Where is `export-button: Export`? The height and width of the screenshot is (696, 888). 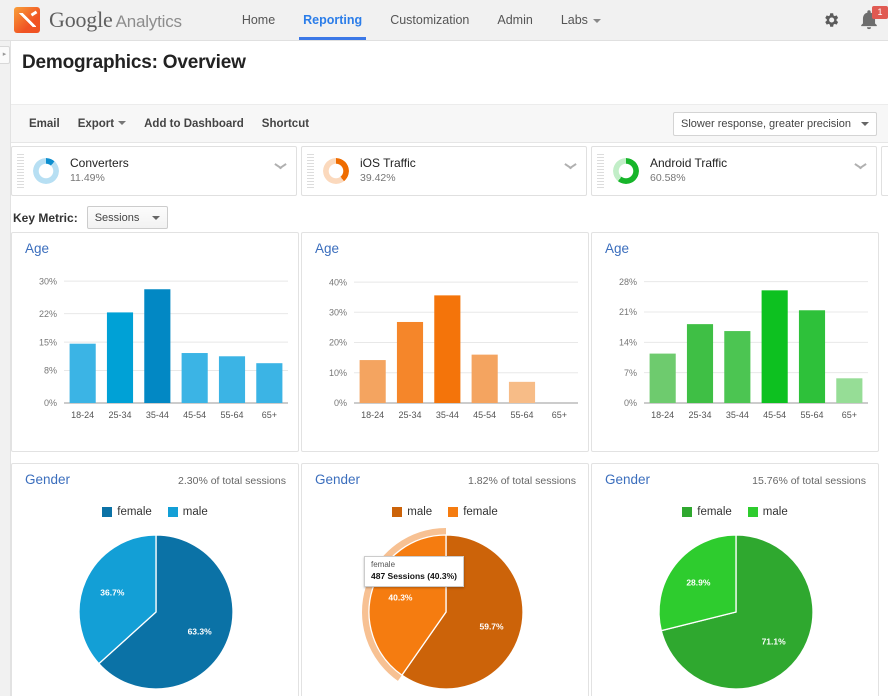 export-button: Export is located at coordinates (102, 123).